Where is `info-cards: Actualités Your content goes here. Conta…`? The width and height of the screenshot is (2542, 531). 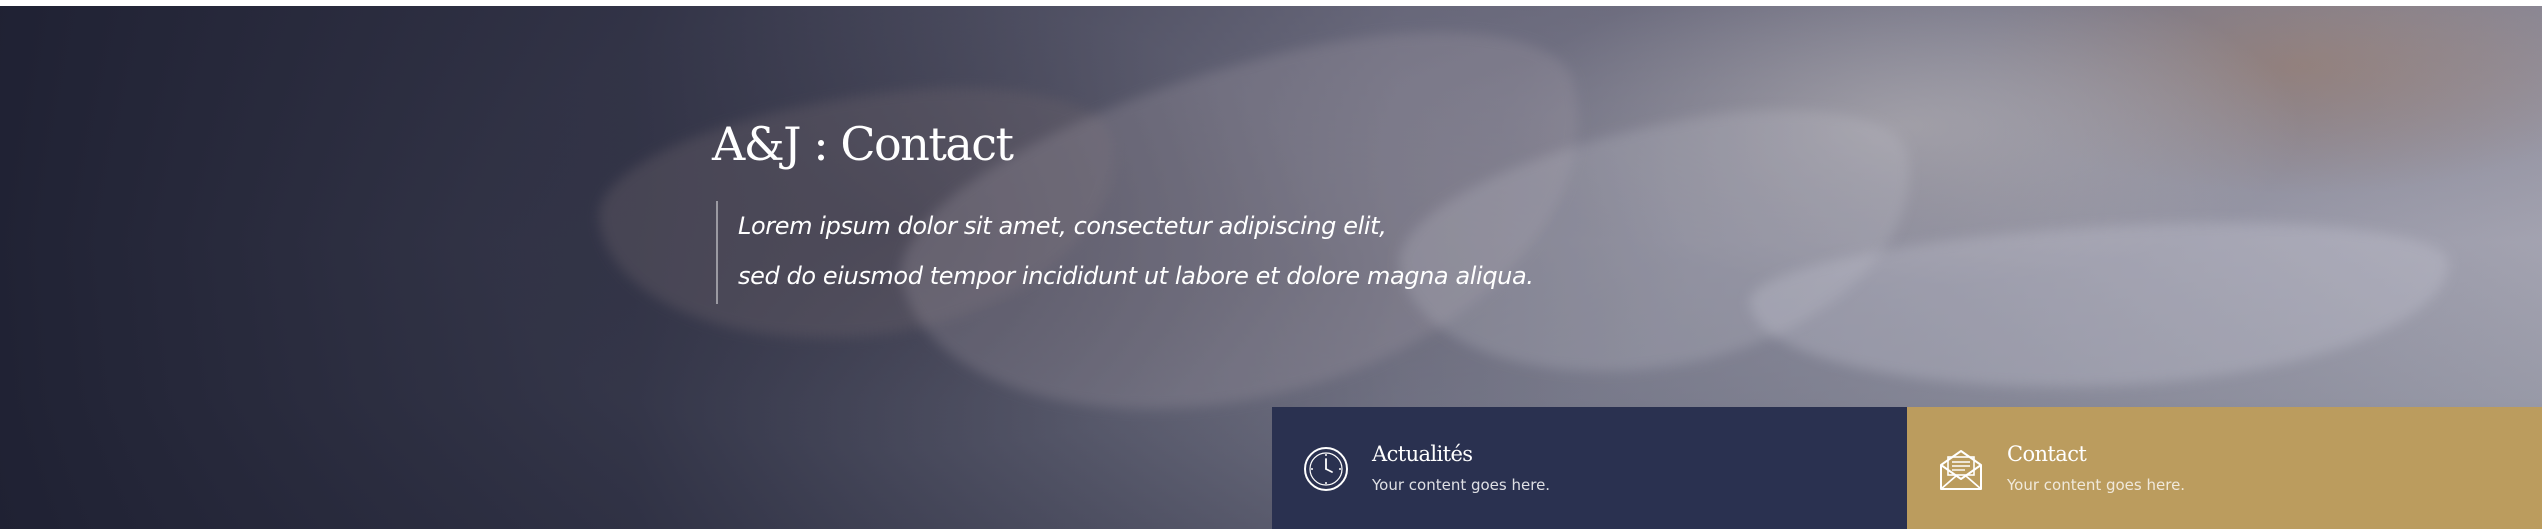
info-cards: Actualités Your content goes here. Conta… is located at coordinates (1907, 468).